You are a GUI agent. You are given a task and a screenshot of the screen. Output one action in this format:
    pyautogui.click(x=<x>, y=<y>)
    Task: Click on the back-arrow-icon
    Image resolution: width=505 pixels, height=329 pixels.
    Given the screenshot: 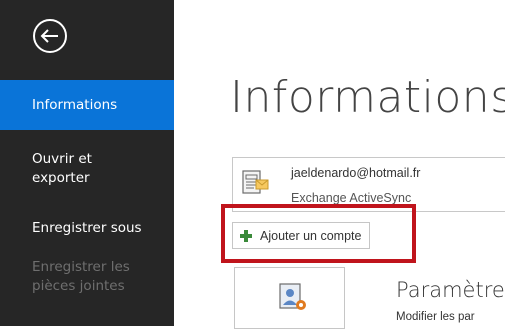 What is the action you would take?
    pyautogui.click(x=50, y=36)
    